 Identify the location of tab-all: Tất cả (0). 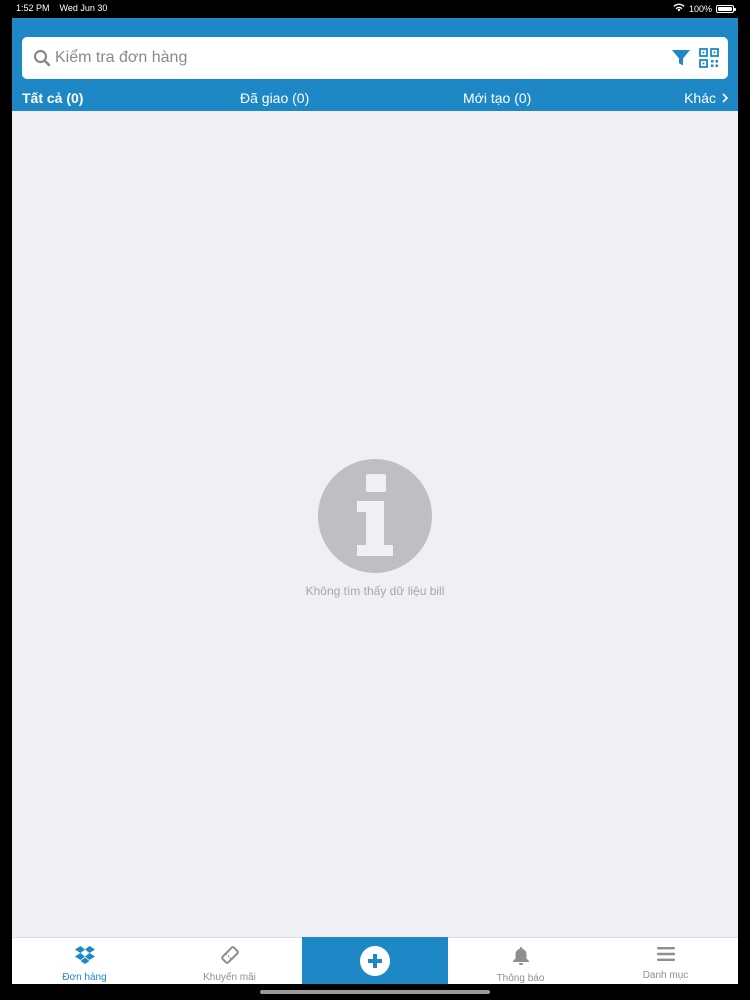
(52, 98).